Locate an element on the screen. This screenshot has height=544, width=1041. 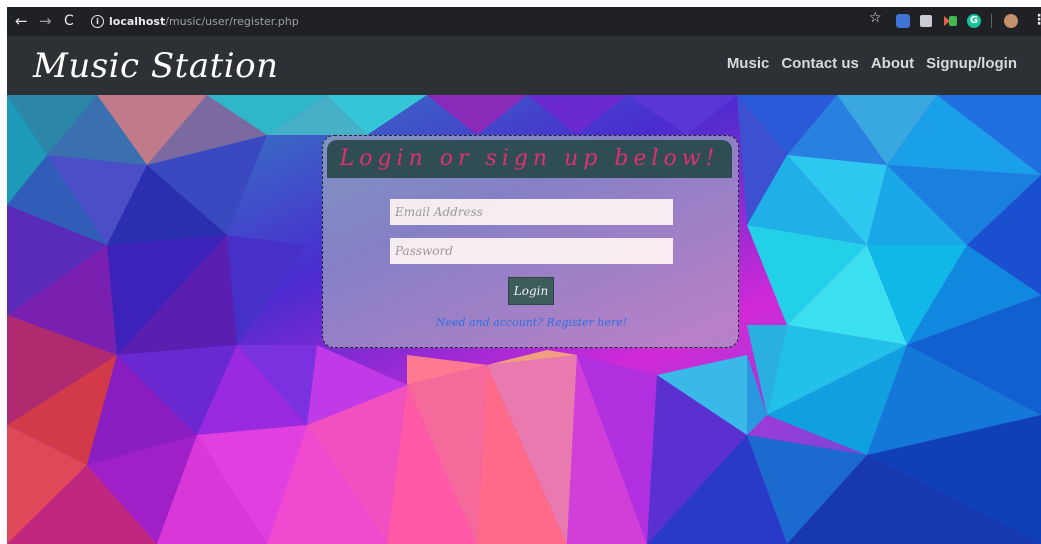
login-button: Login is located at coordinates (531, 291).